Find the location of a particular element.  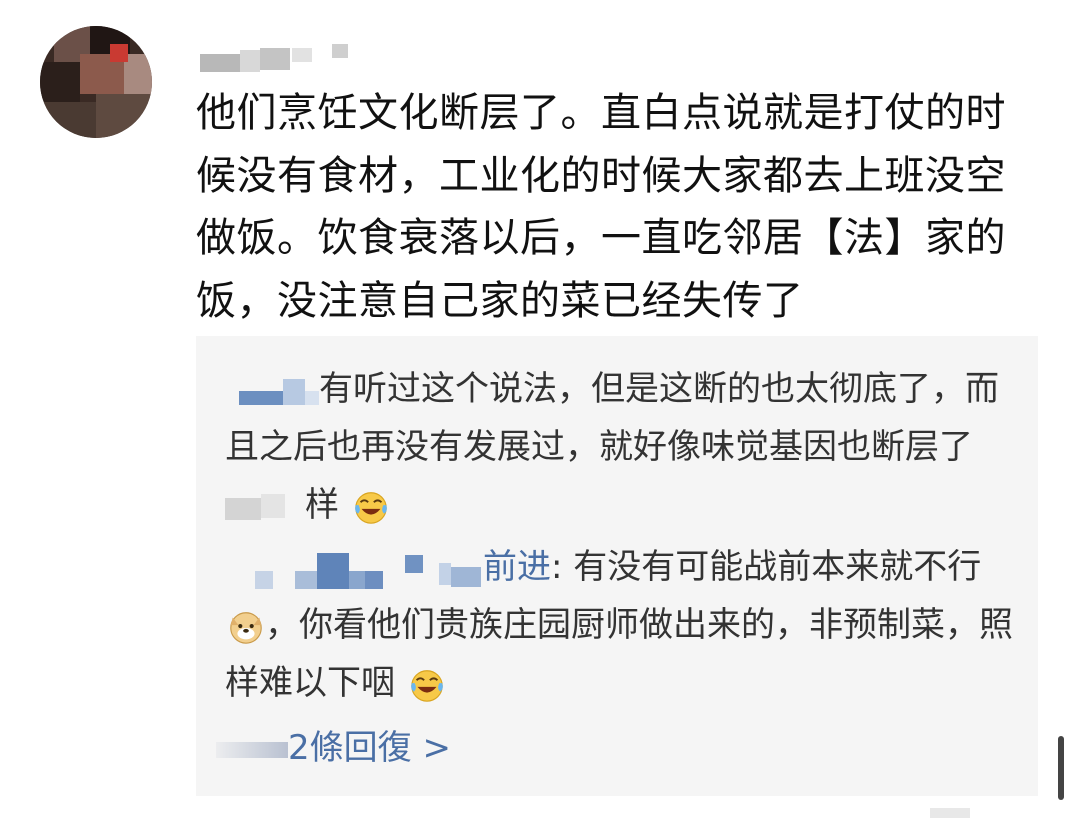

doge-emoji is located at coordinates (246, 627).